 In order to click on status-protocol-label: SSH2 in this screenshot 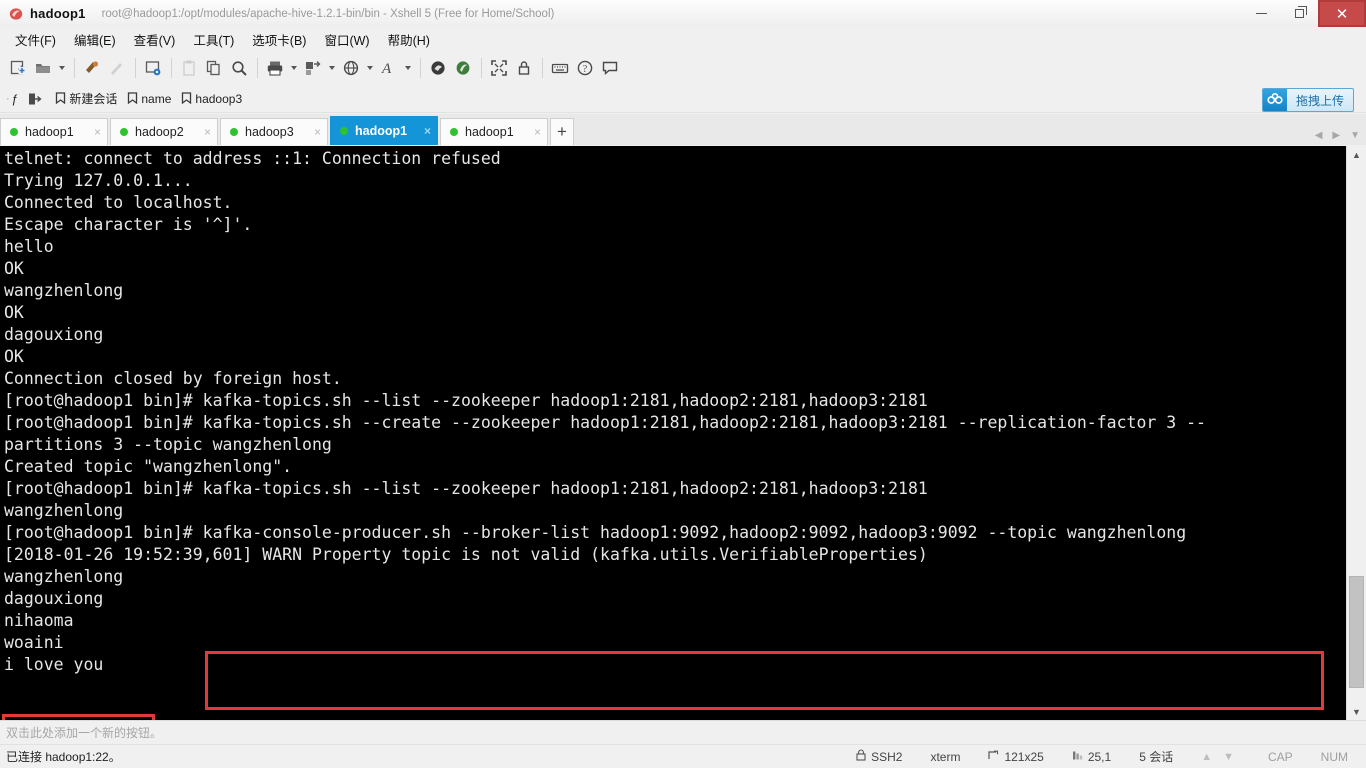, I will do `click(887, 756)`.